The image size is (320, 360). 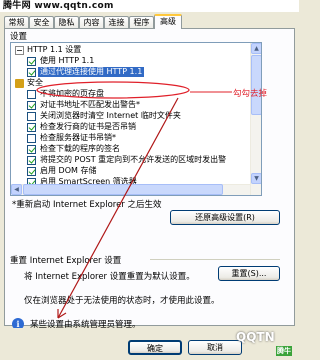 What do you see at coordinates (256, 85) in the screenshot?
I see `scroll-thumb` at bounding box center [256, 85].